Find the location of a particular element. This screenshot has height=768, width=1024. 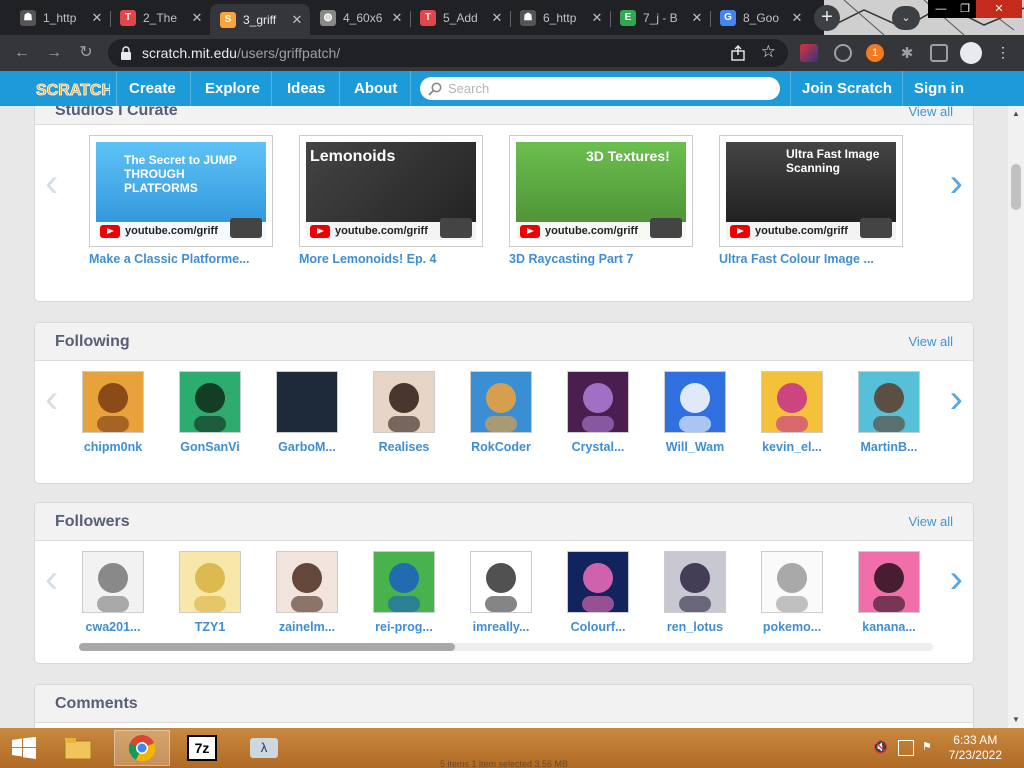

profile-avatar-icon is located at coordinates (971, 53).